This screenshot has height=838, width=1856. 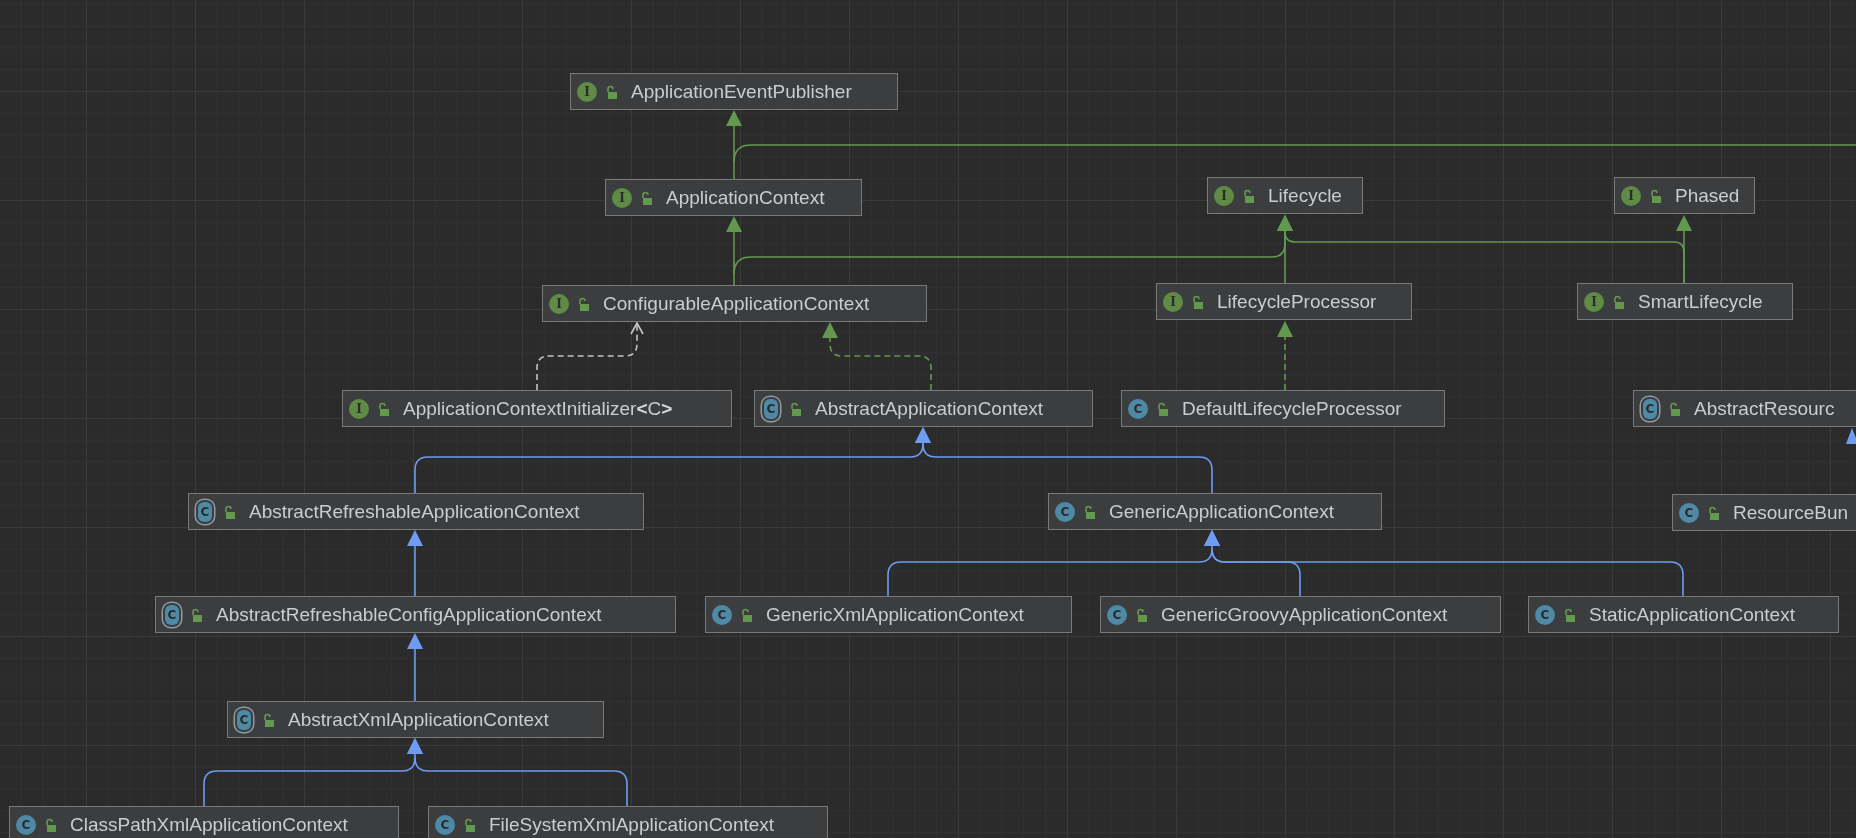 What do you see at coordinates (745, 197) in the screenshot?
I see `class-name: ApplicationContext` at bounding box center [745, 197].